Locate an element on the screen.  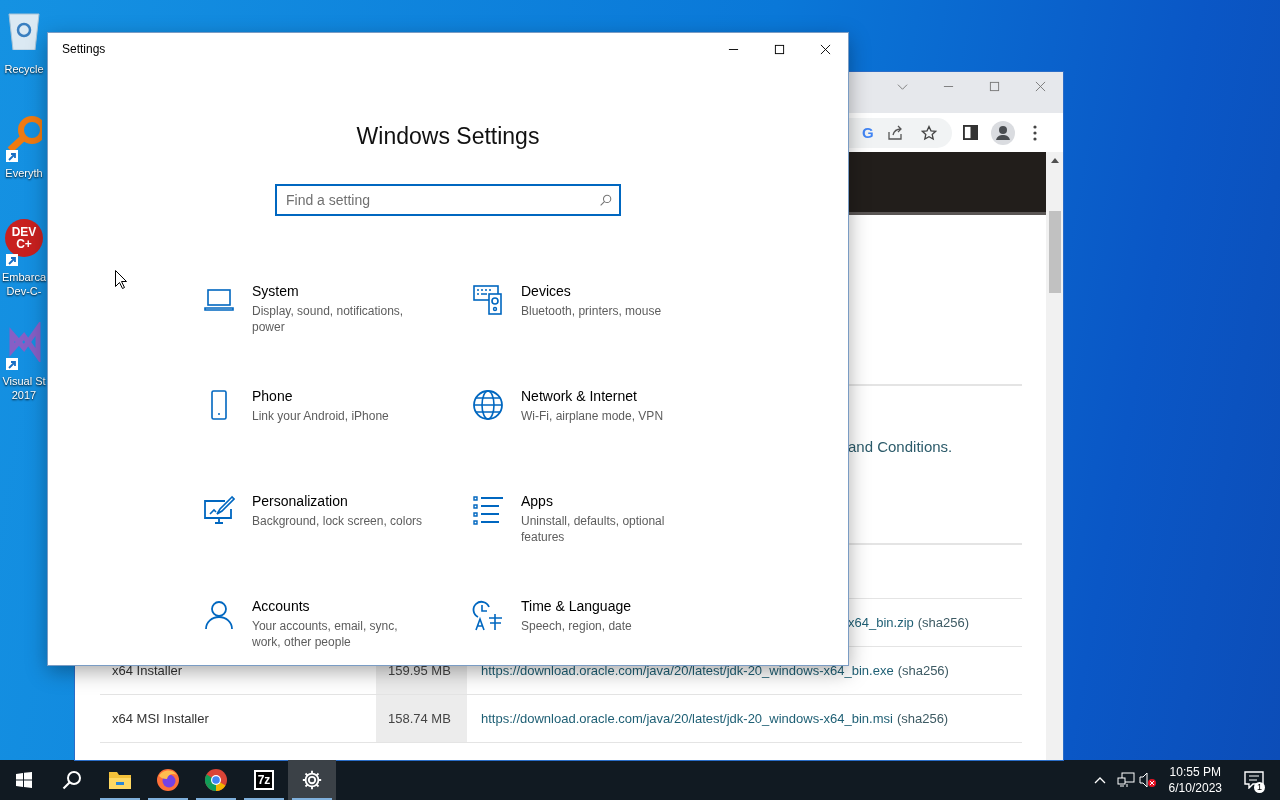
folder-icon is located at coordinates (120, 780).